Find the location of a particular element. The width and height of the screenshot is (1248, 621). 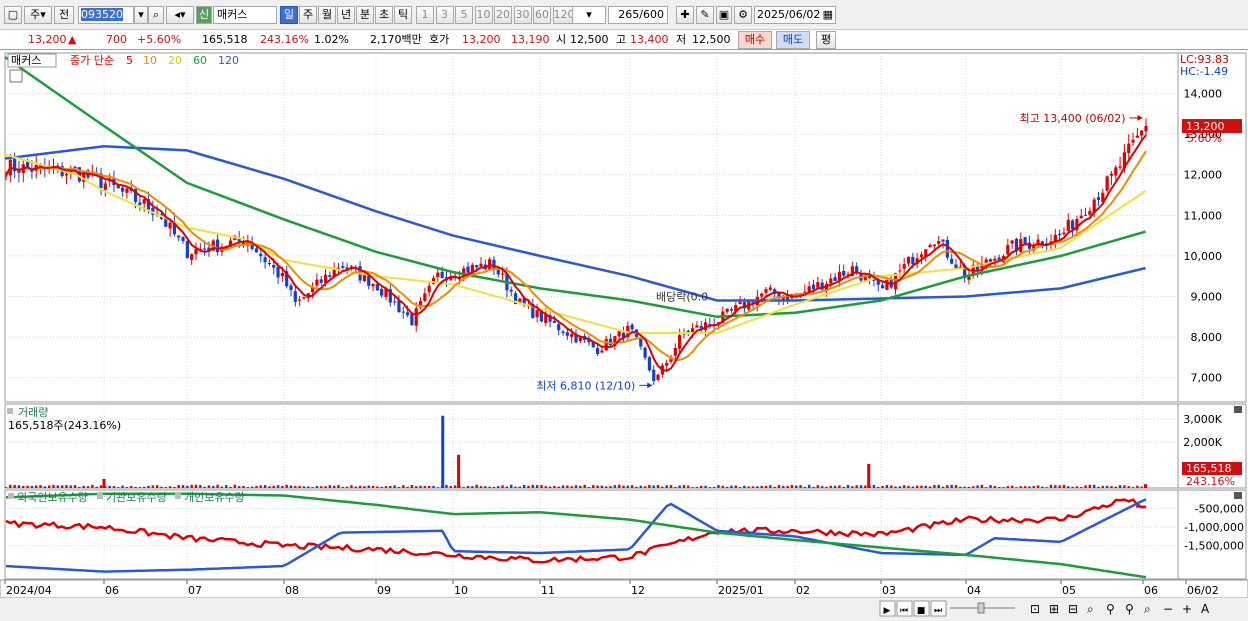

crosshair-icon: ✚ is located at coordinates (685, 15).